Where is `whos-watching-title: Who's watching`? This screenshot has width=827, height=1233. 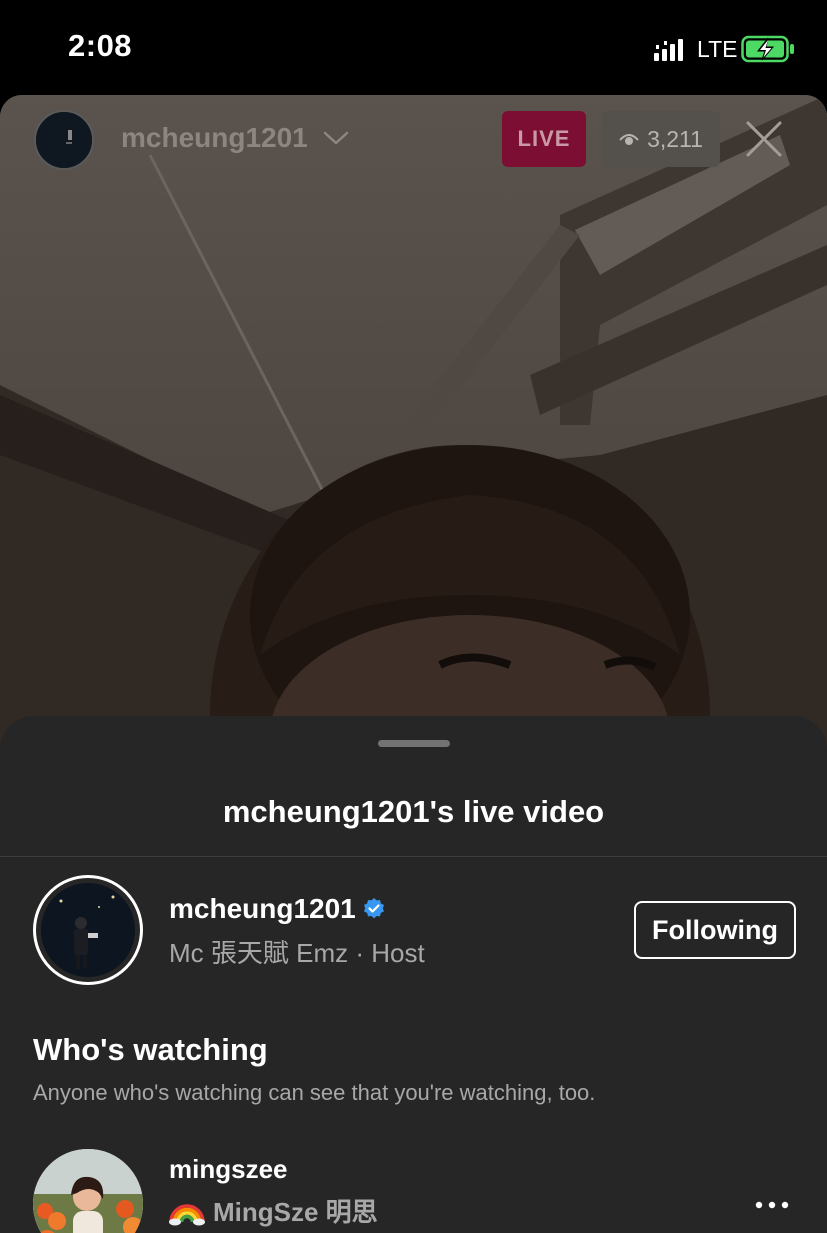 whos-watching-title: Who's watching is located at coordinates (150, 1049).